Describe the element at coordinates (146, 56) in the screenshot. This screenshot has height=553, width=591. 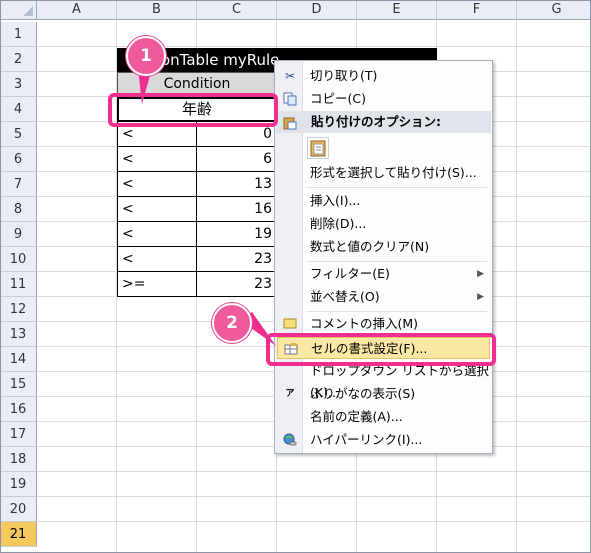
I see `callout-badge-1: 1` at that location.